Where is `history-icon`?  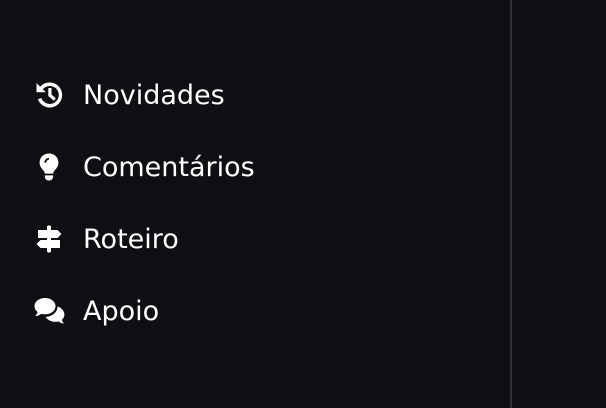
history-icon is located at coordinates (49, 95).